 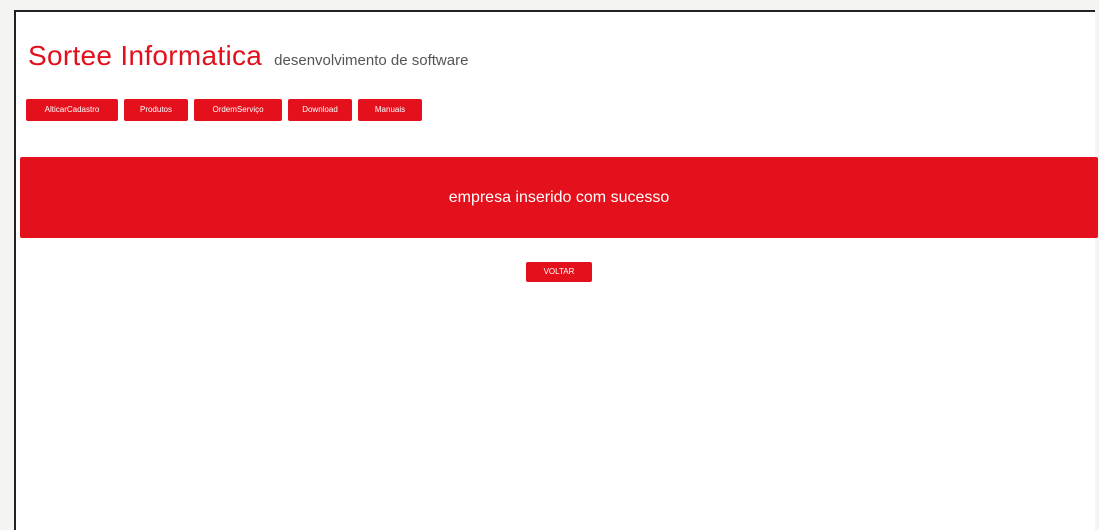 I want to click on brand-title: Sortee Informatica, so click(x=145, y=56).